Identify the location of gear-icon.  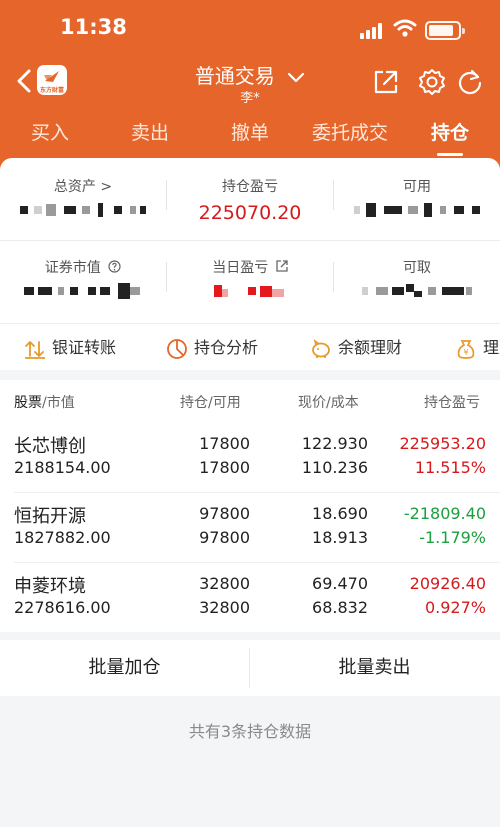
(432, 82).